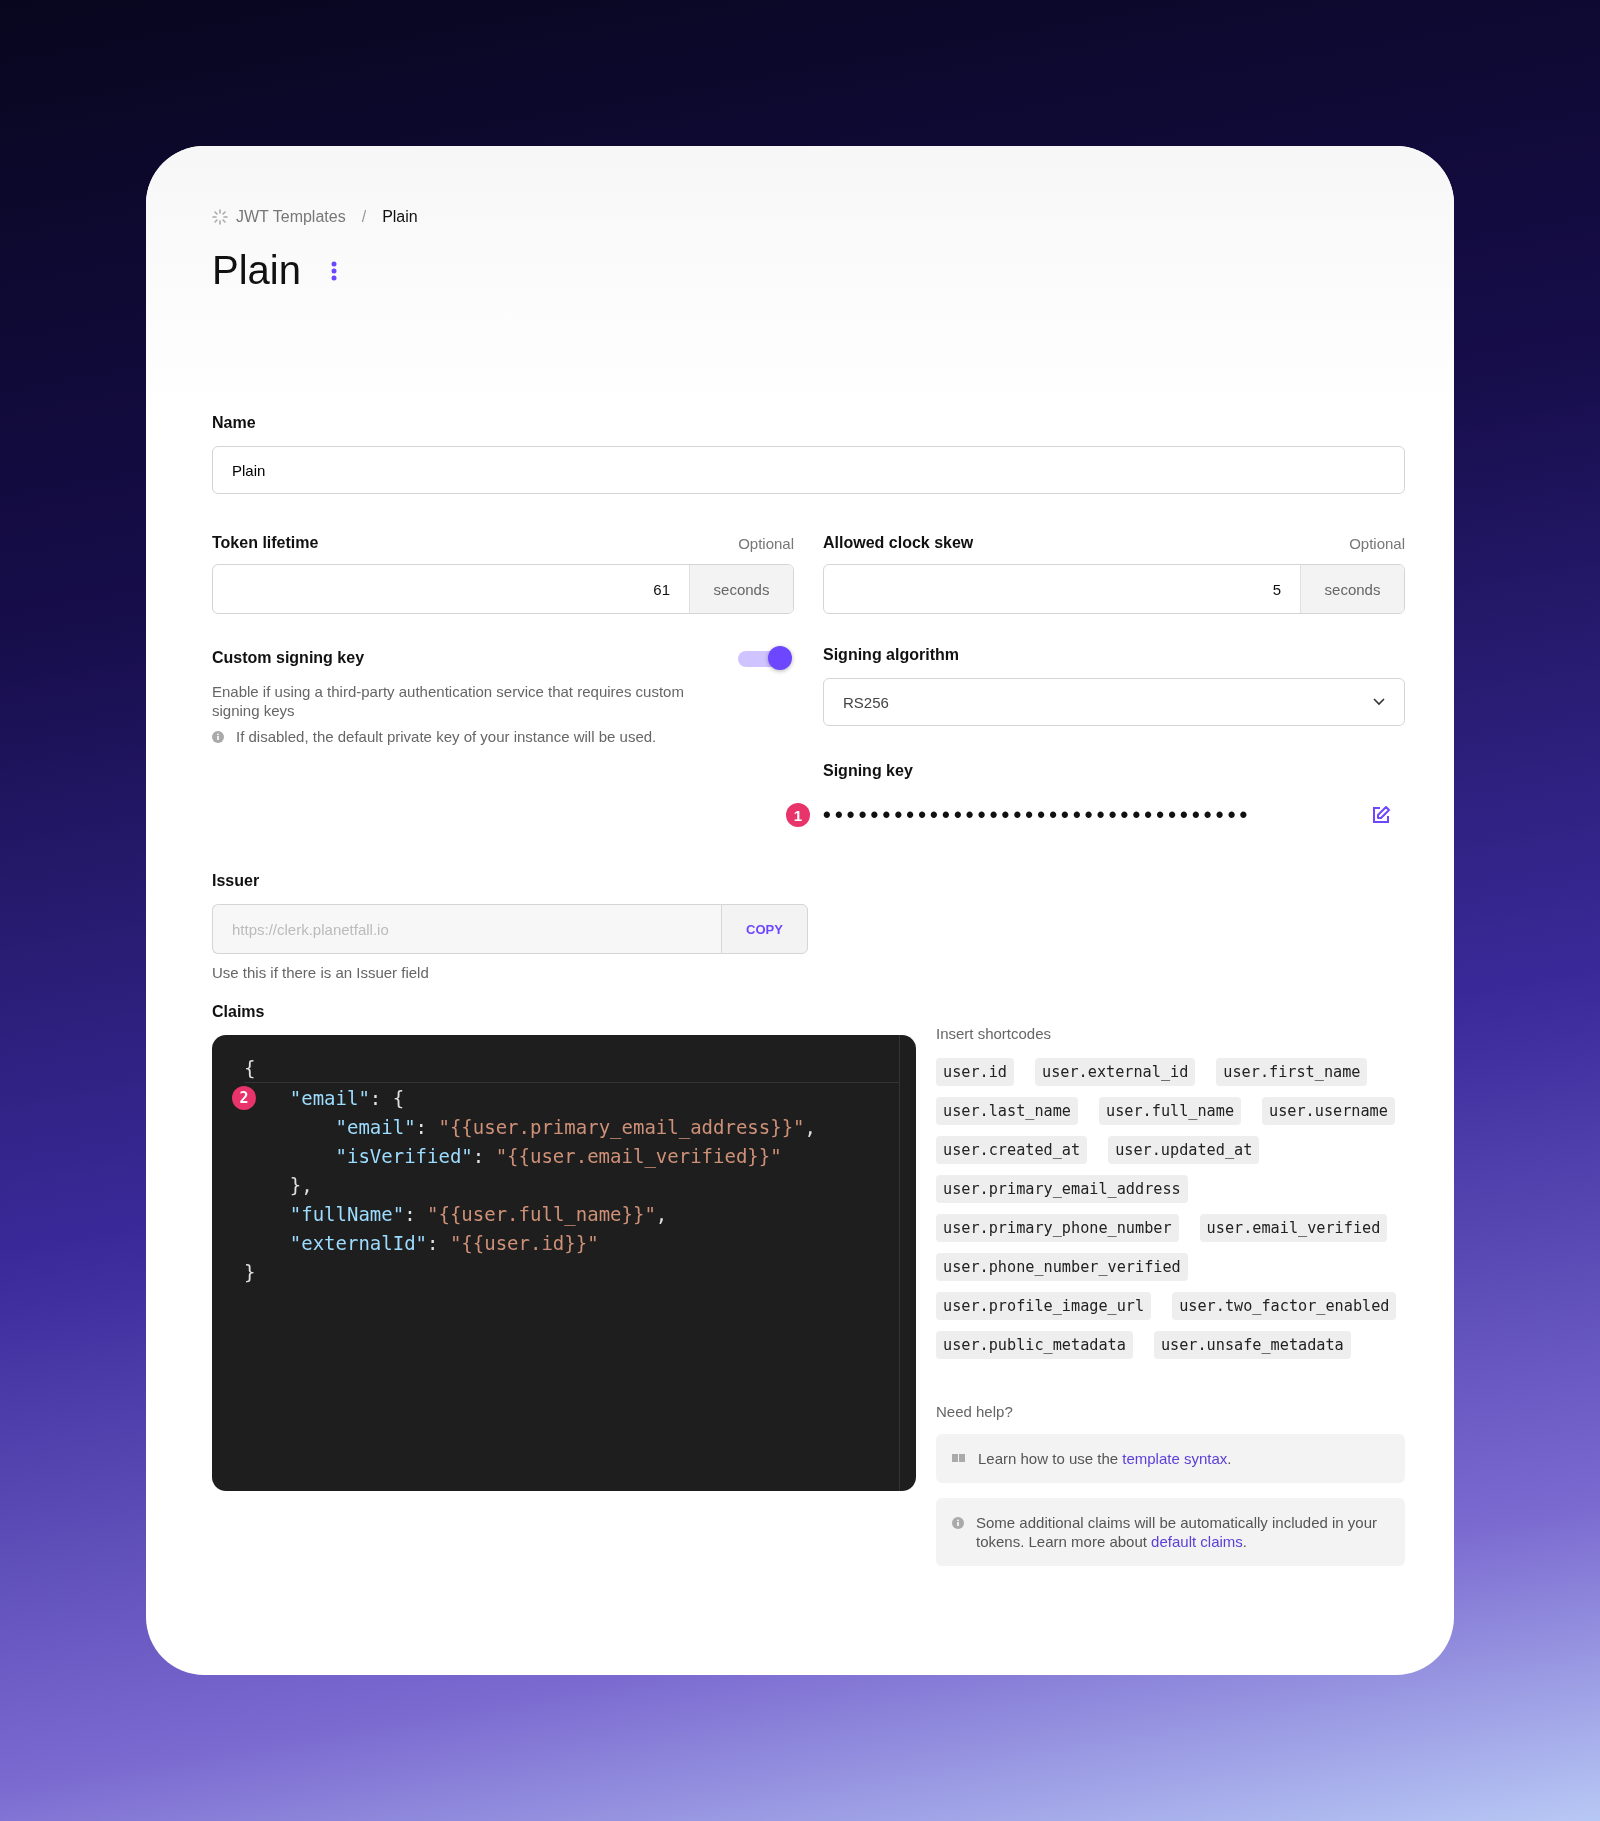  What do you see at coordinates (1062, 1267) in the screenshot?
I see `shortcode-chip: user.phone_number_verified` at bounding box center [1062, 1267].